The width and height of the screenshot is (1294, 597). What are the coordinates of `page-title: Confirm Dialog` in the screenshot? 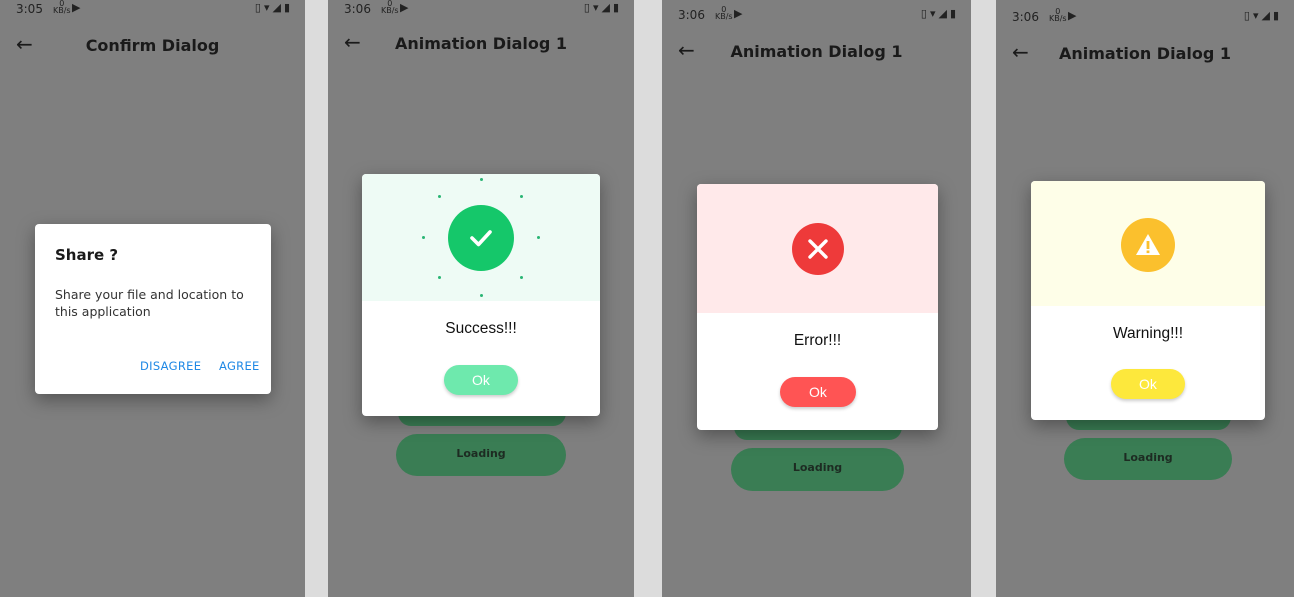 It's located at (152, 45).